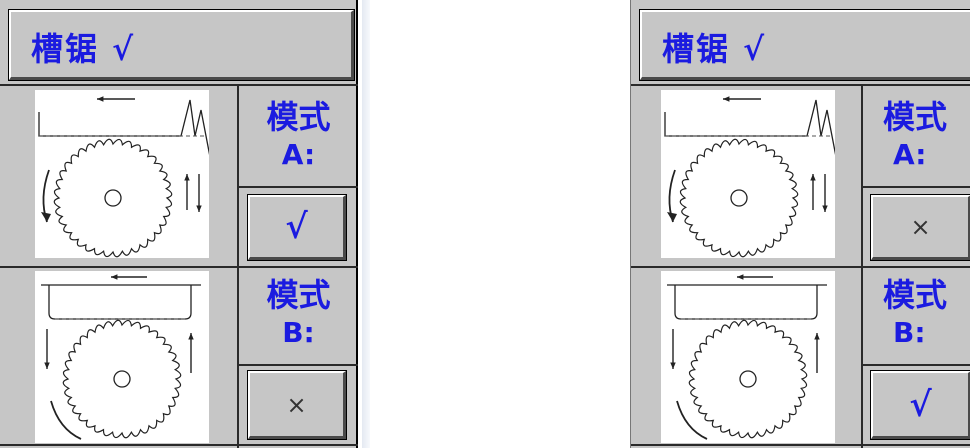 The image size is (970, 448). Describe the element at coordinates (920, 227) in the screenshot. I see `mode-a-toggle-button: ×` at that location.